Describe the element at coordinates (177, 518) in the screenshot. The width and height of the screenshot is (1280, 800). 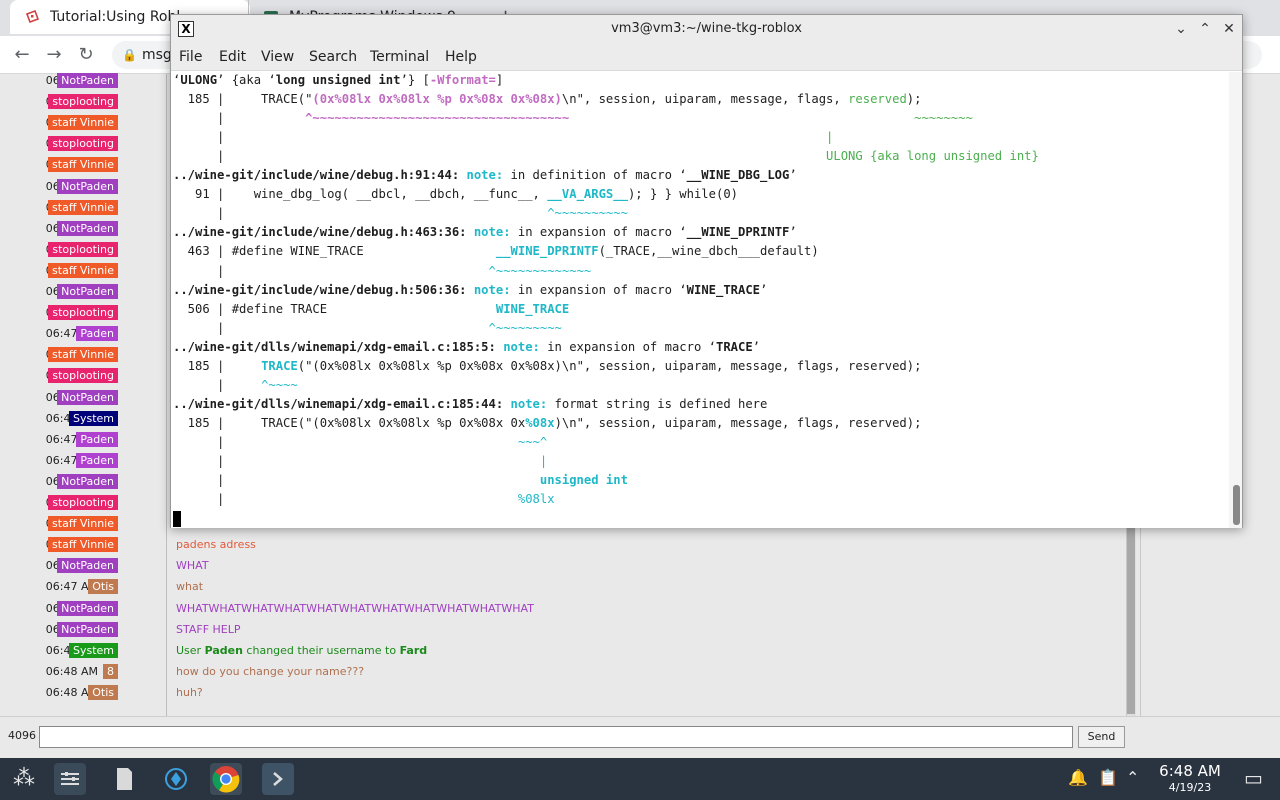
I see `terminal-cursor` at that location.